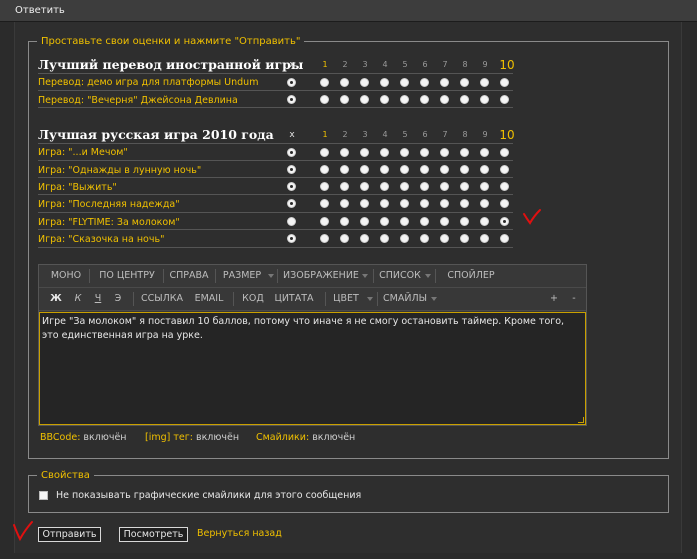 This screenshot has height=559, width=697. Describe the element at coordinates (98, 299) in the screenshot. I see `underline-button: Ч` at that location.